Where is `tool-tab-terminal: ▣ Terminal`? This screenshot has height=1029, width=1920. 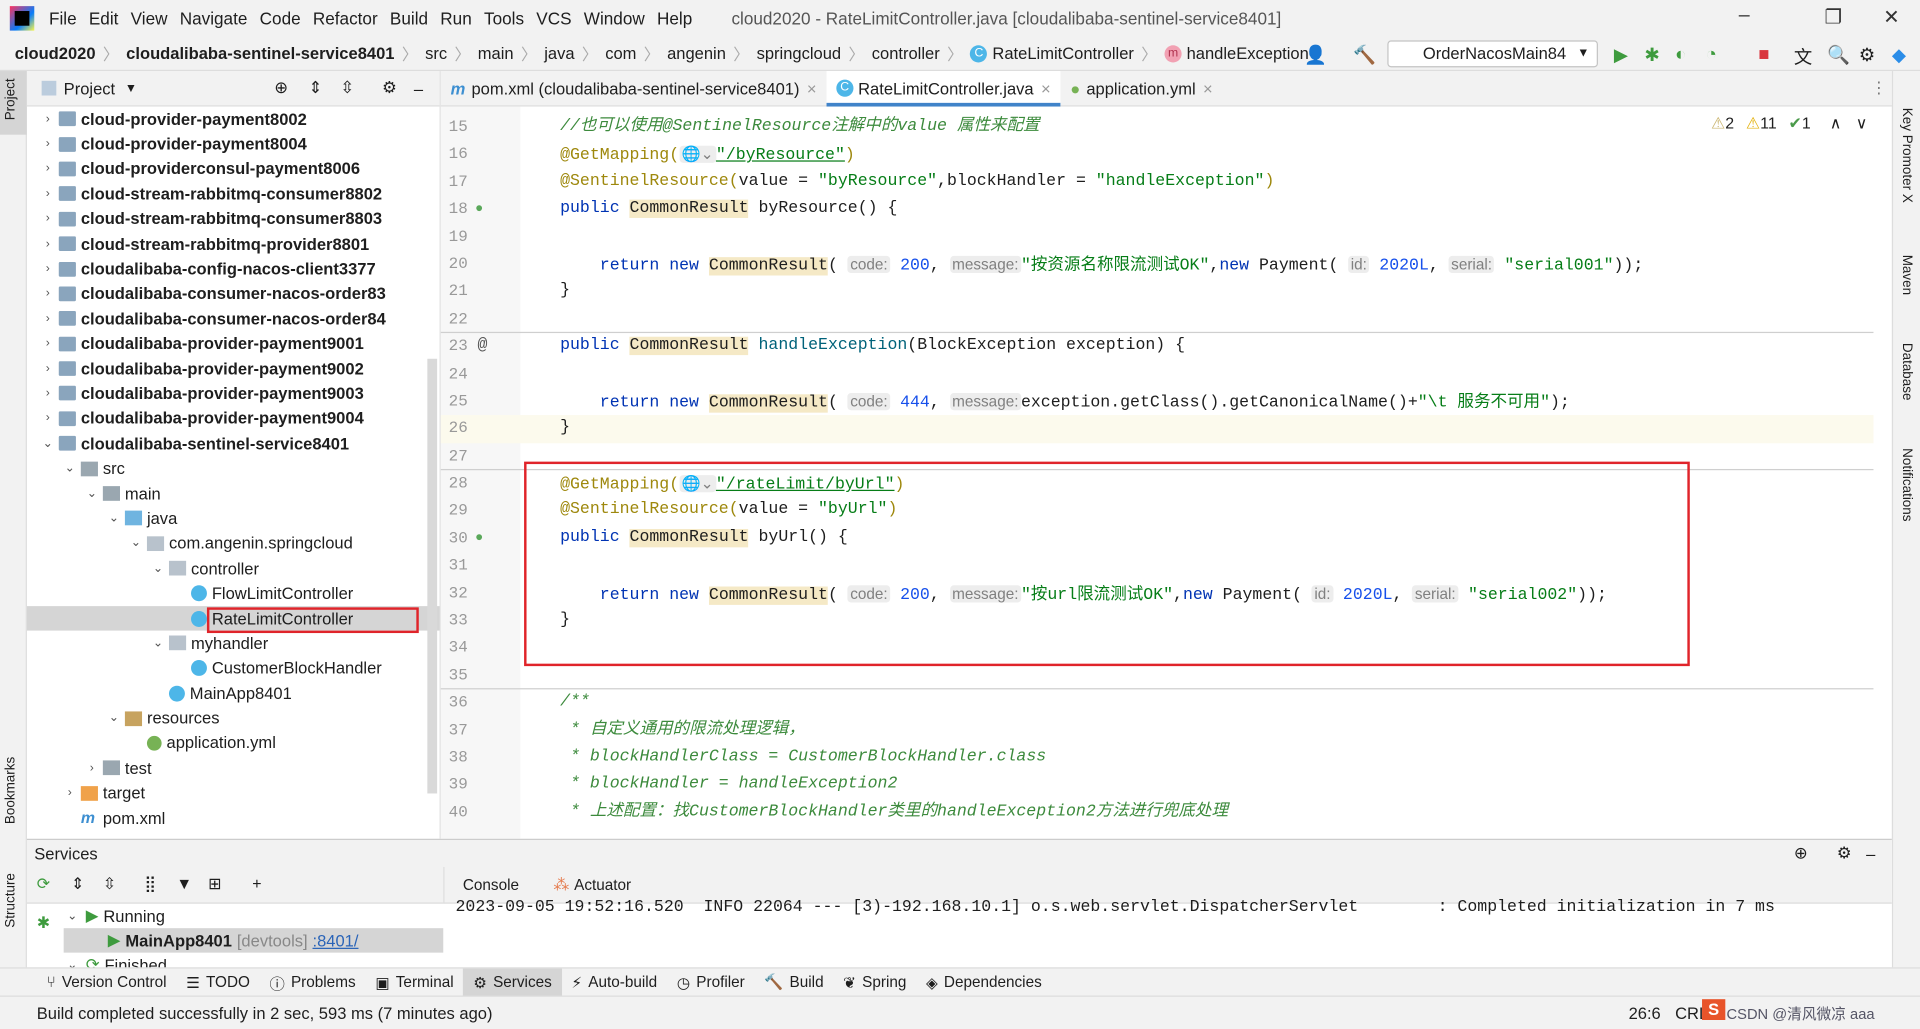 tool-tab-terminal: ▣ Terminal is located at coordinates (414, 982).